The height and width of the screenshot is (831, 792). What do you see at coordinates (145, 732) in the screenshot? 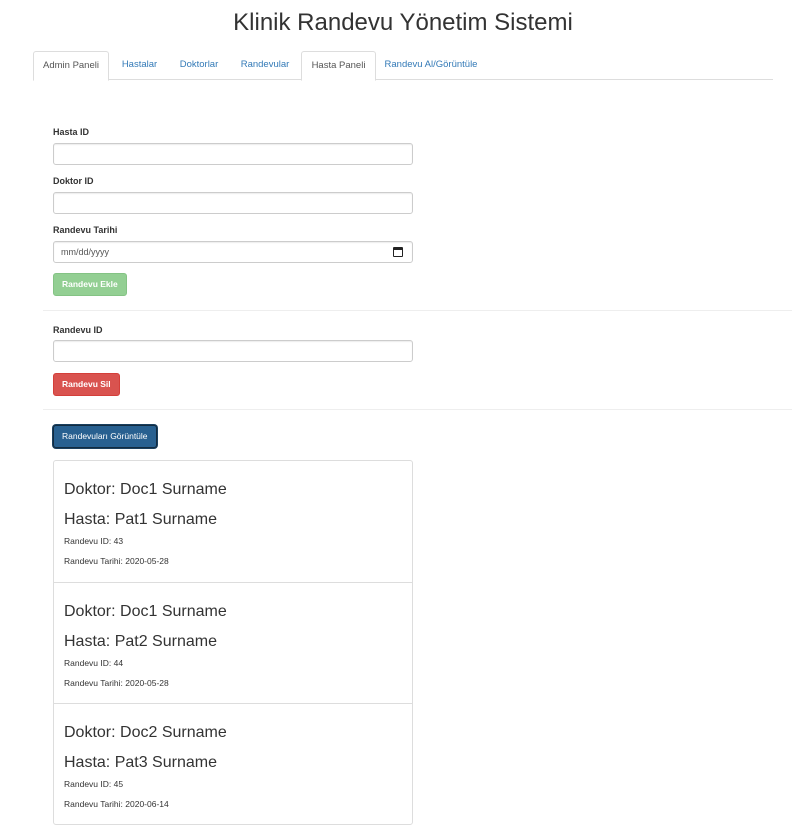
I see `appointment-doctor: Doktor: Doc2 Surname` at bounding box center [145, 732].